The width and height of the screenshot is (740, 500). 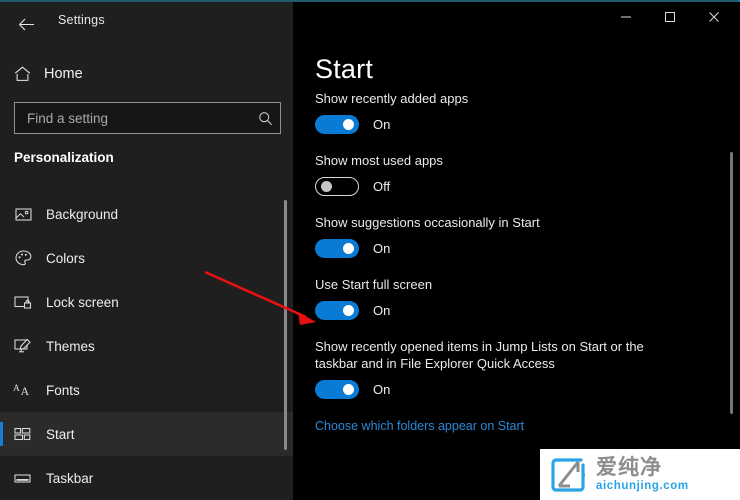 What do you see at coordinates (81, 20) in the screenshot?
I see `app-title: Settings` at bounding box center [81, 20].